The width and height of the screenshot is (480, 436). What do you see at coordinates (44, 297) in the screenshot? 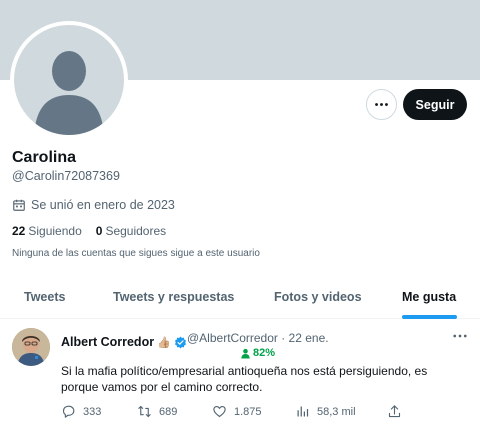
I see `tab-tweets: Tweets` at bounding box center [44, 297].